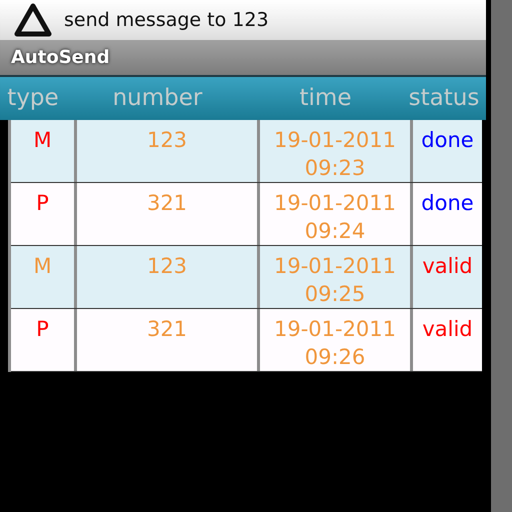  Describe the element at coordinates (60, 58) in the screenshot. I see `app-title: AutoSend` at that location.